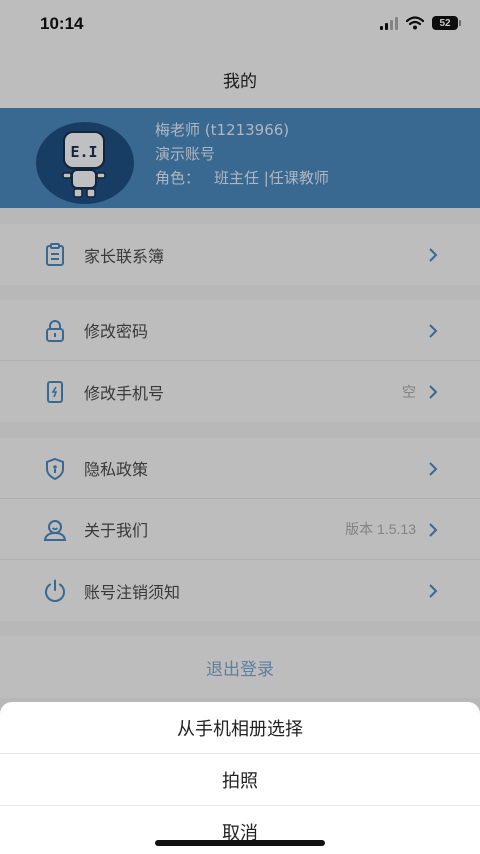  I want to click on home-indicator, so click(240, 843).